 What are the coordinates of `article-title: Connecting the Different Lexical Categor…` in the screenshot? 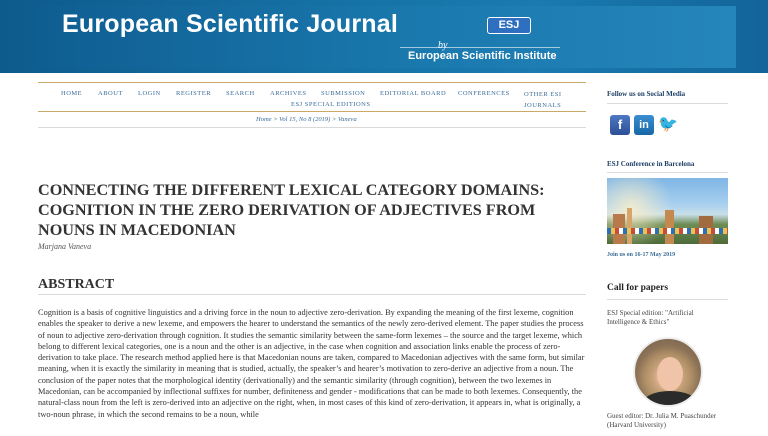 It's located at (291, 210).